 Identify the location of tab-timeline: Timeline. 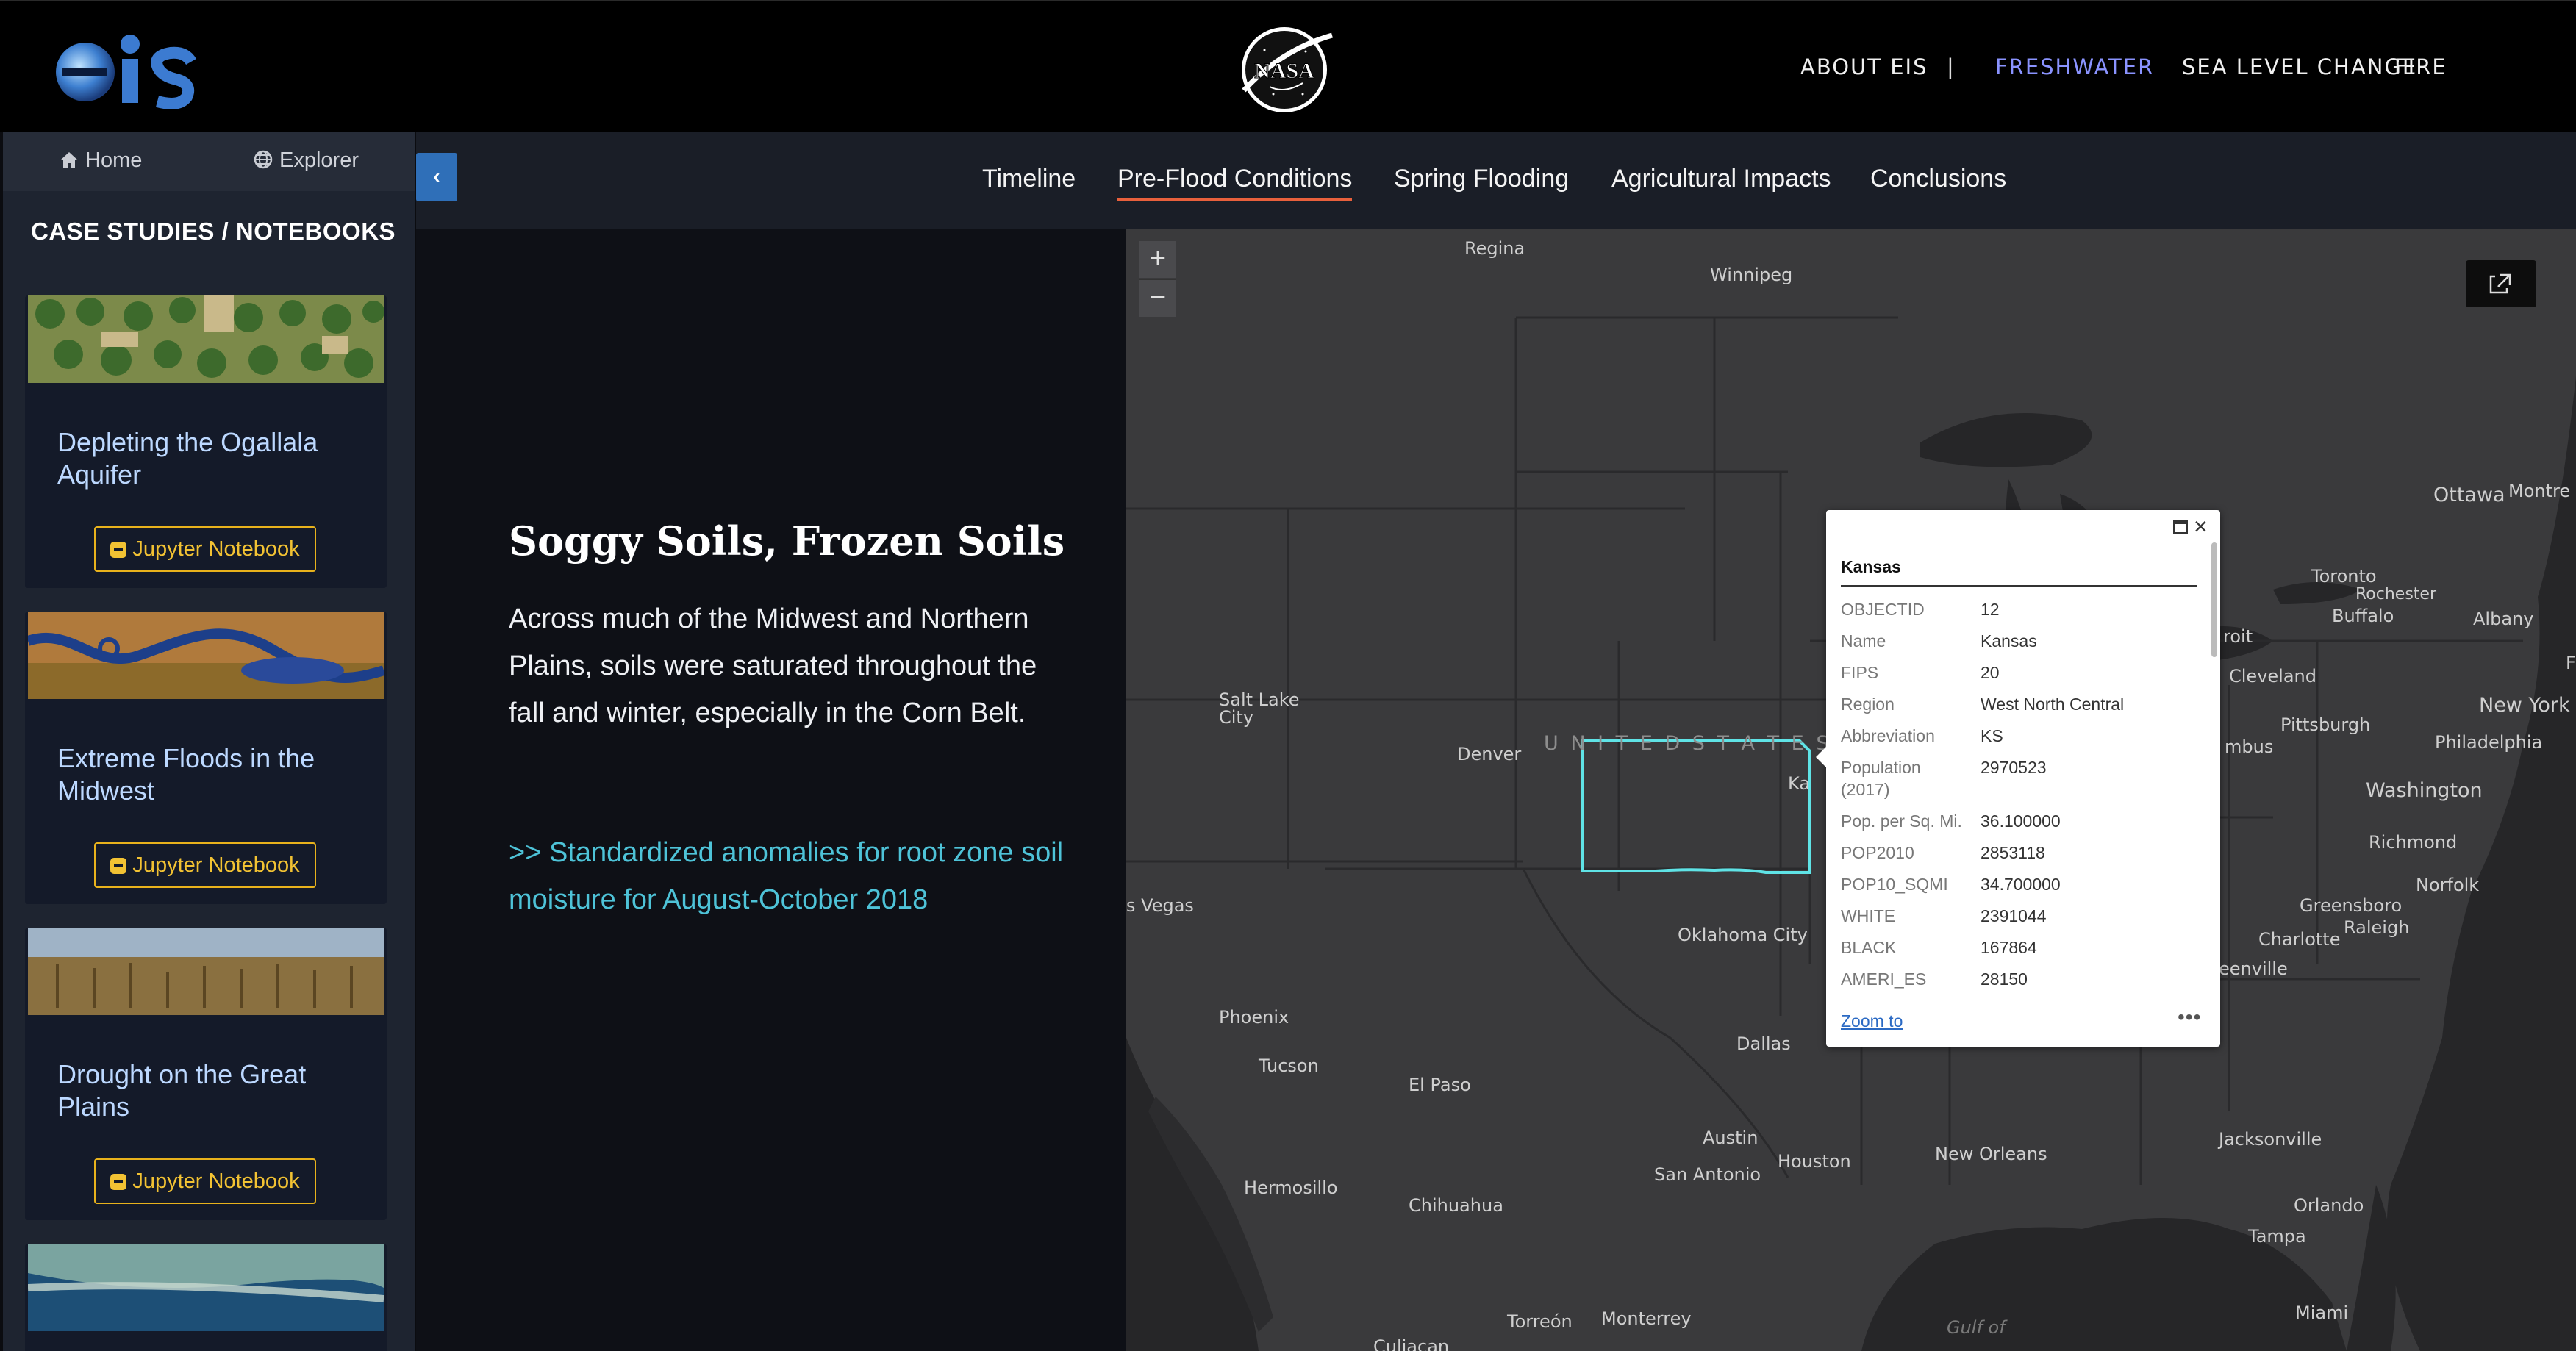
(1029, 179).